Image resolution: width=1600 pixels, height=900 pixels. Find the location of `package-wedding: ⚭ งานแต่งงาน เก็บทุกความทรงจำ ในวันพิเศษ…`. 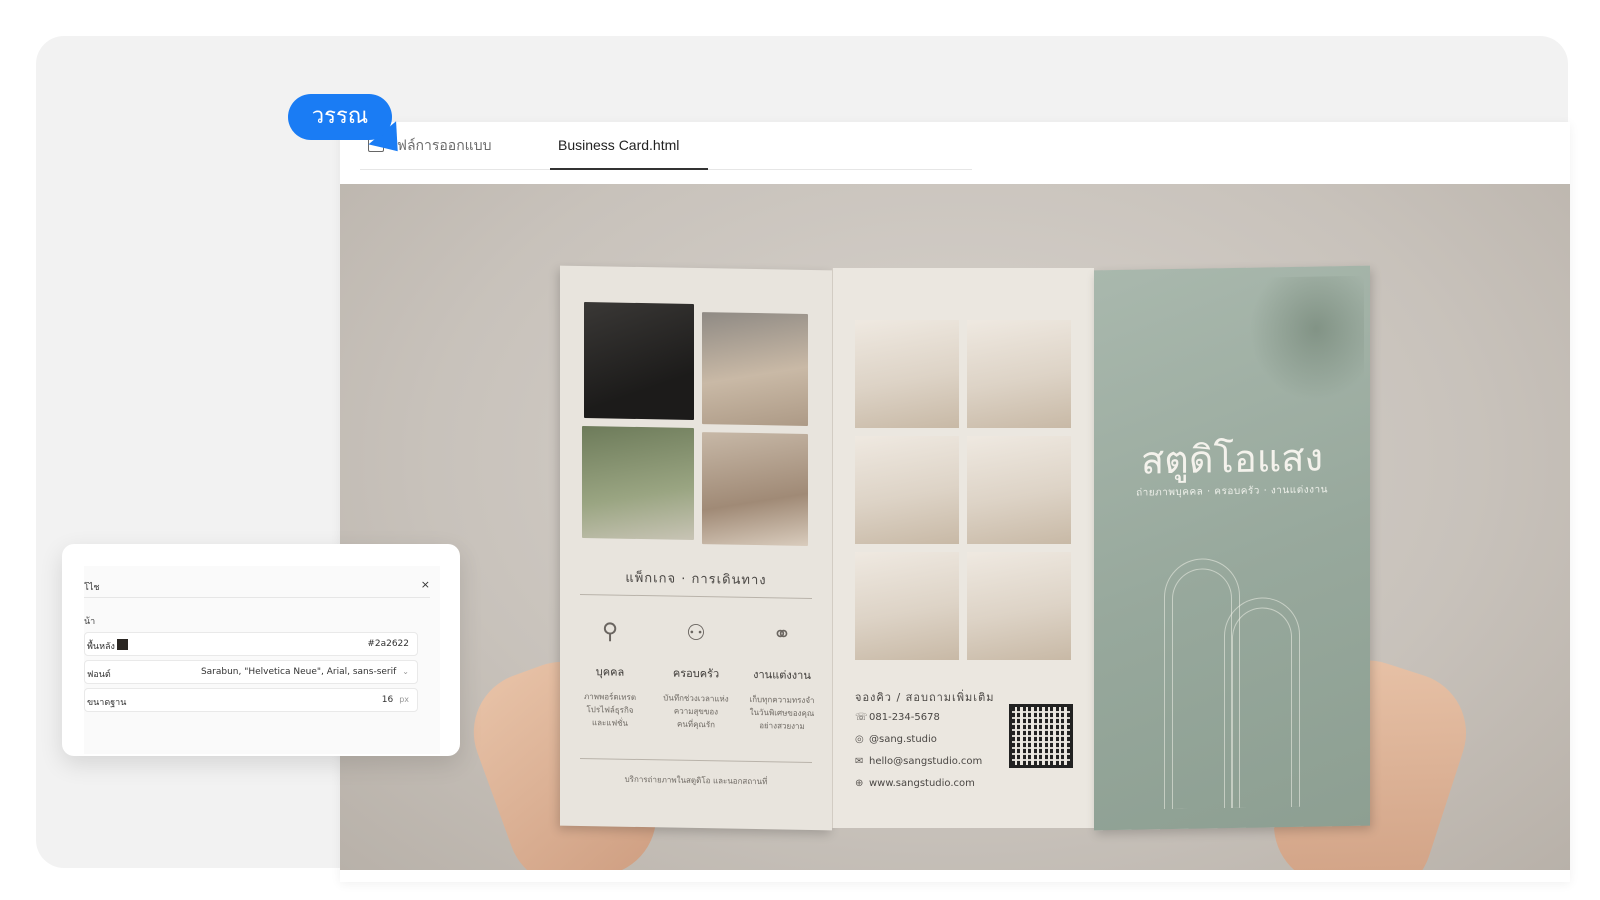

package-wedding: ⚭ งานแต่งงาน เก็บทุกความทรงจำ ในวันพิเศษ… is located at coordinates (782, 676).